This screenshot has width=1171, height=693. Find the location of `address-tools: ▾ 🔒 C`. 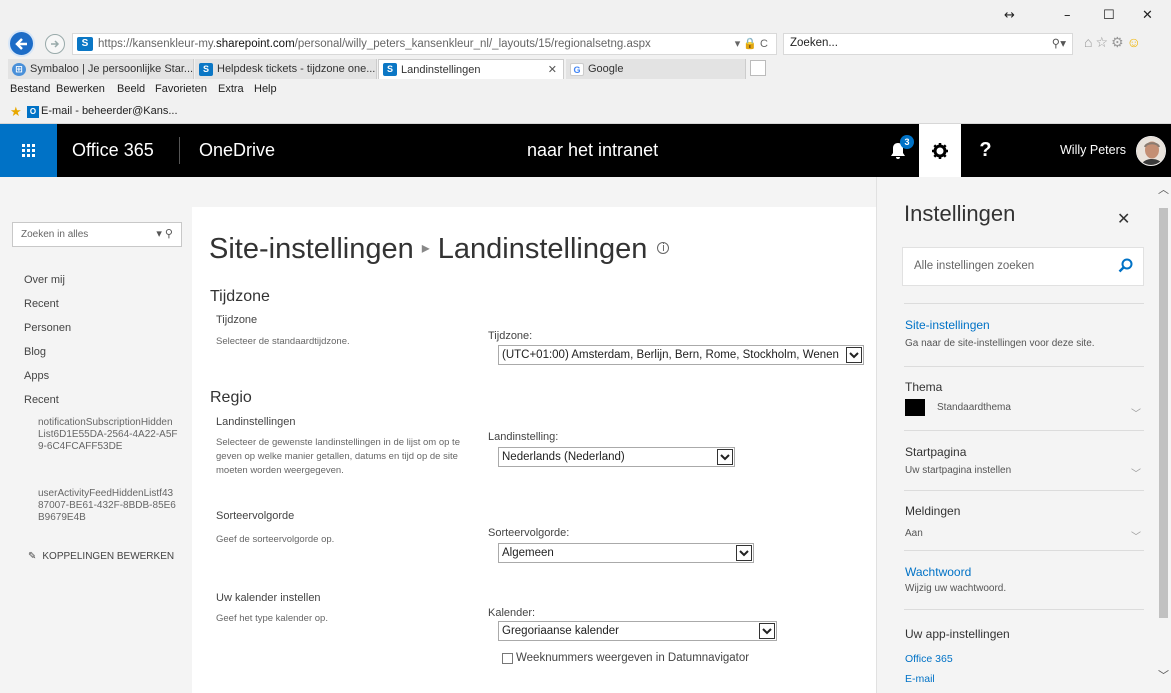

address-tools: ▾ 🔒 C is located at coordinates (751, 43).